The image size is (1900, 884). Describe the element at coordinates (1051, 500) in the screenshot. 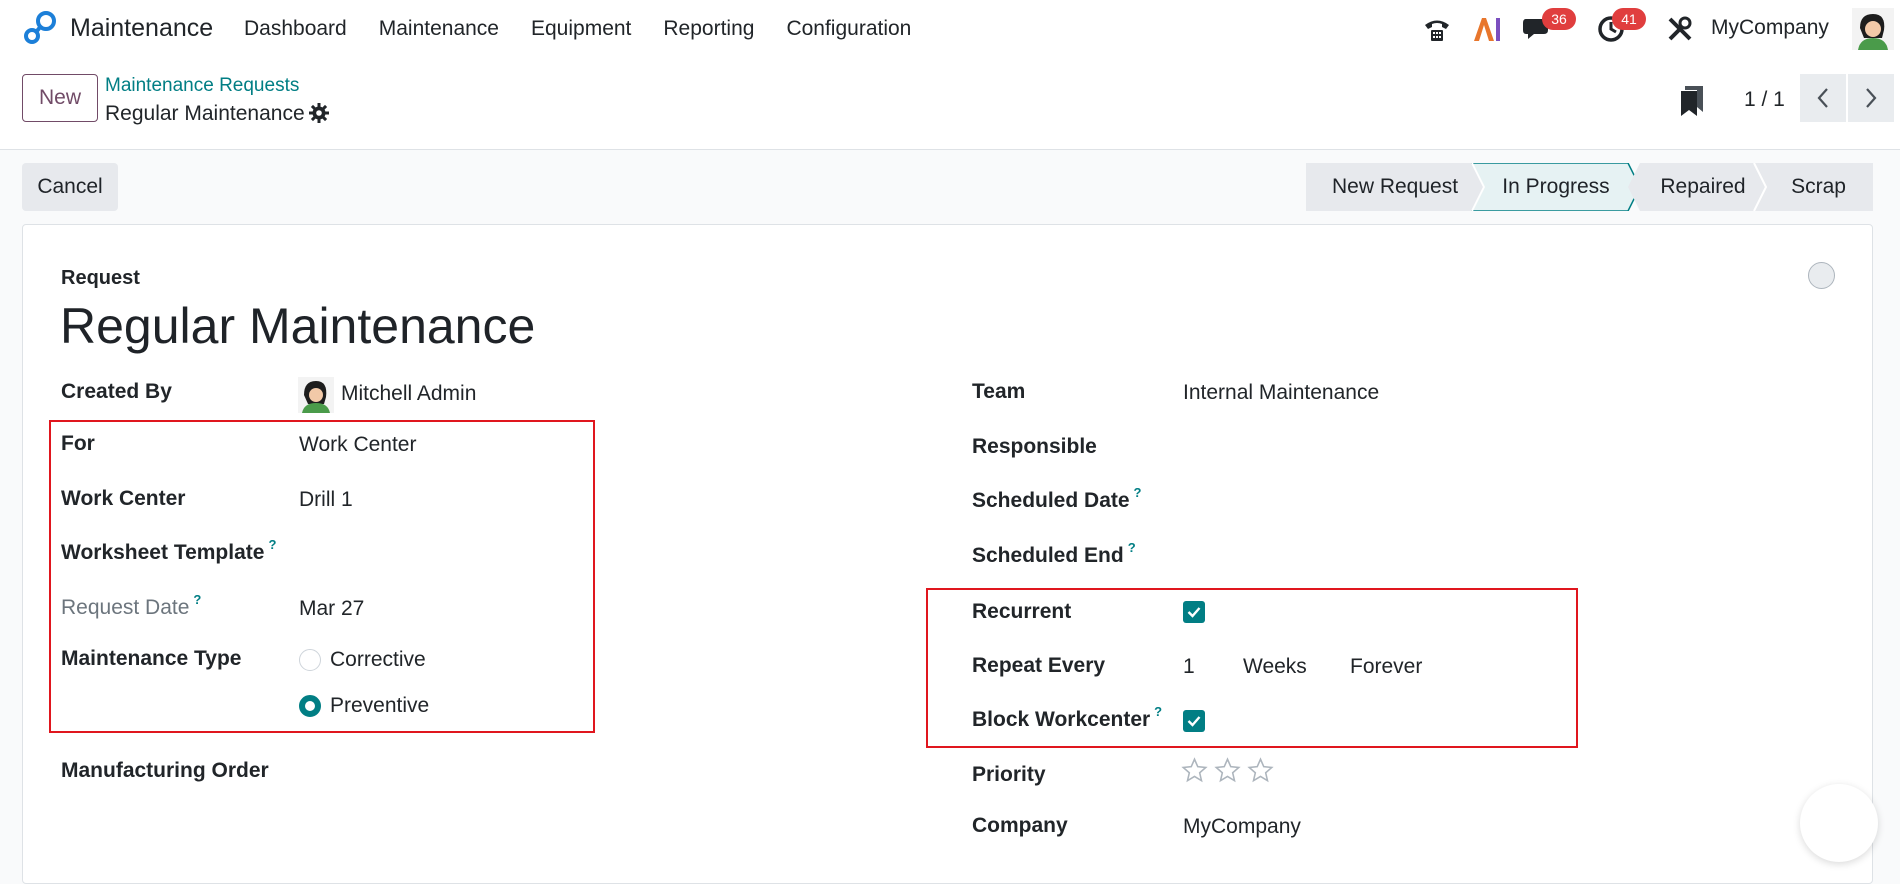

I see `scheduled-date-text: Scheduled Date` at that location.